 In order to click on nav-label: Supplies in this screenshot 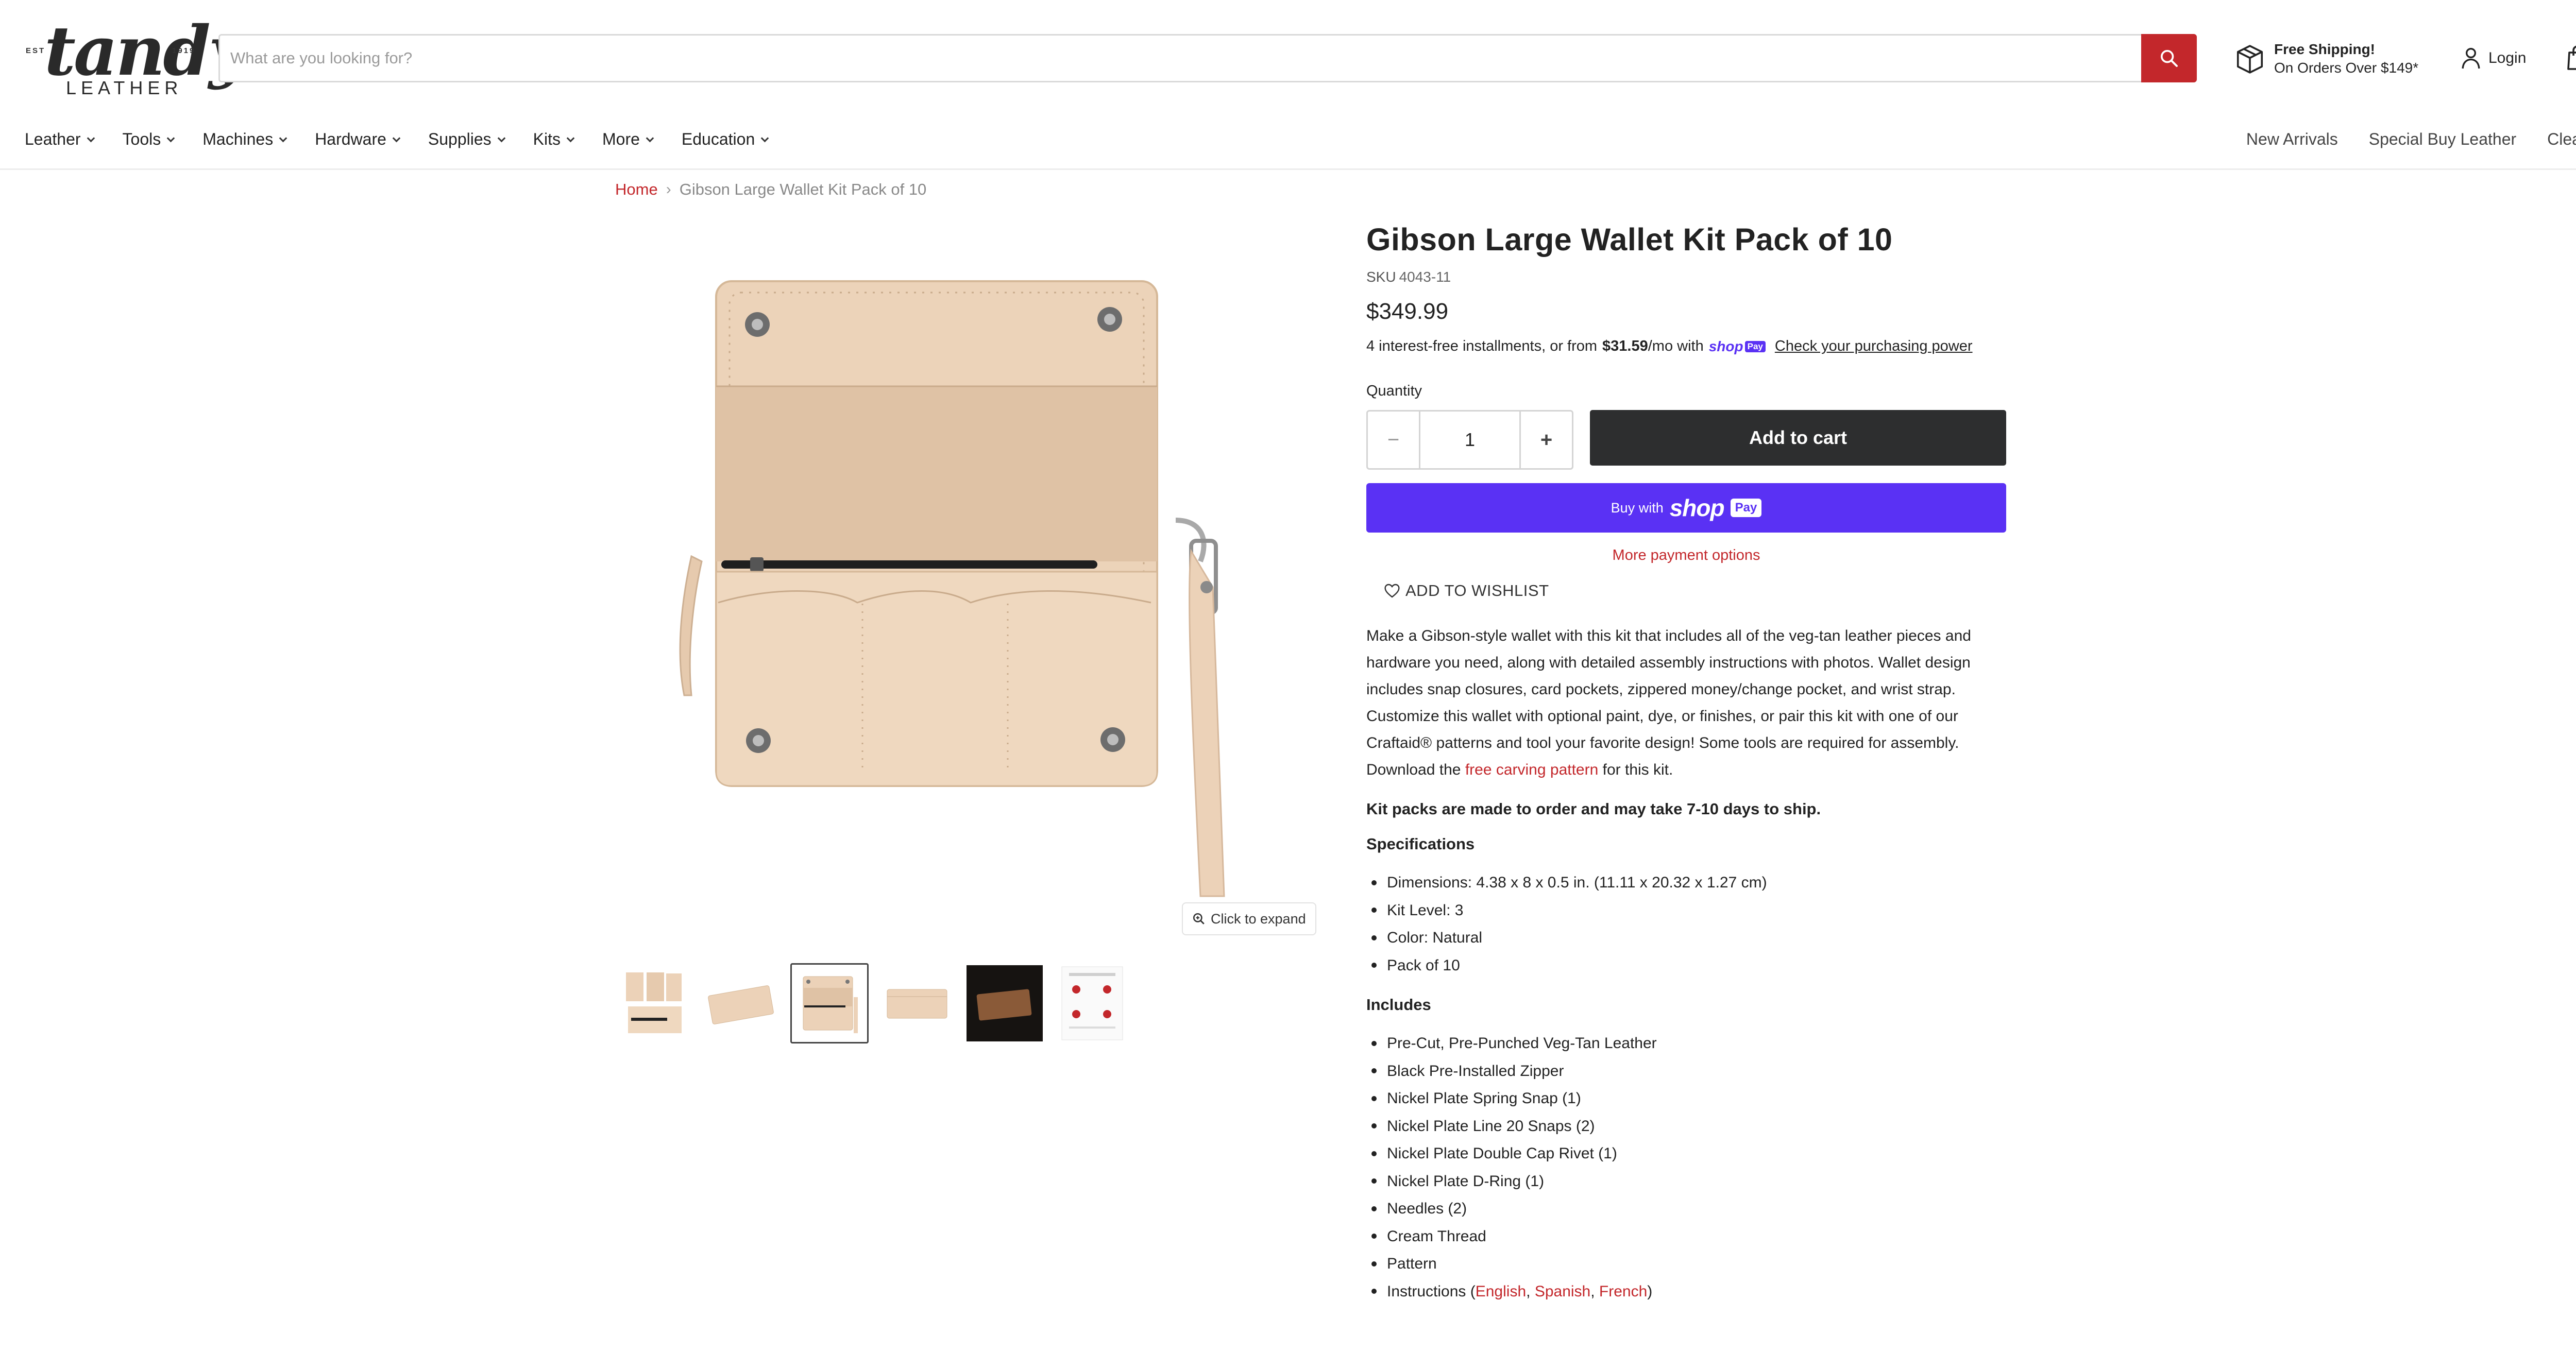, I will do `click(460, 139)`.